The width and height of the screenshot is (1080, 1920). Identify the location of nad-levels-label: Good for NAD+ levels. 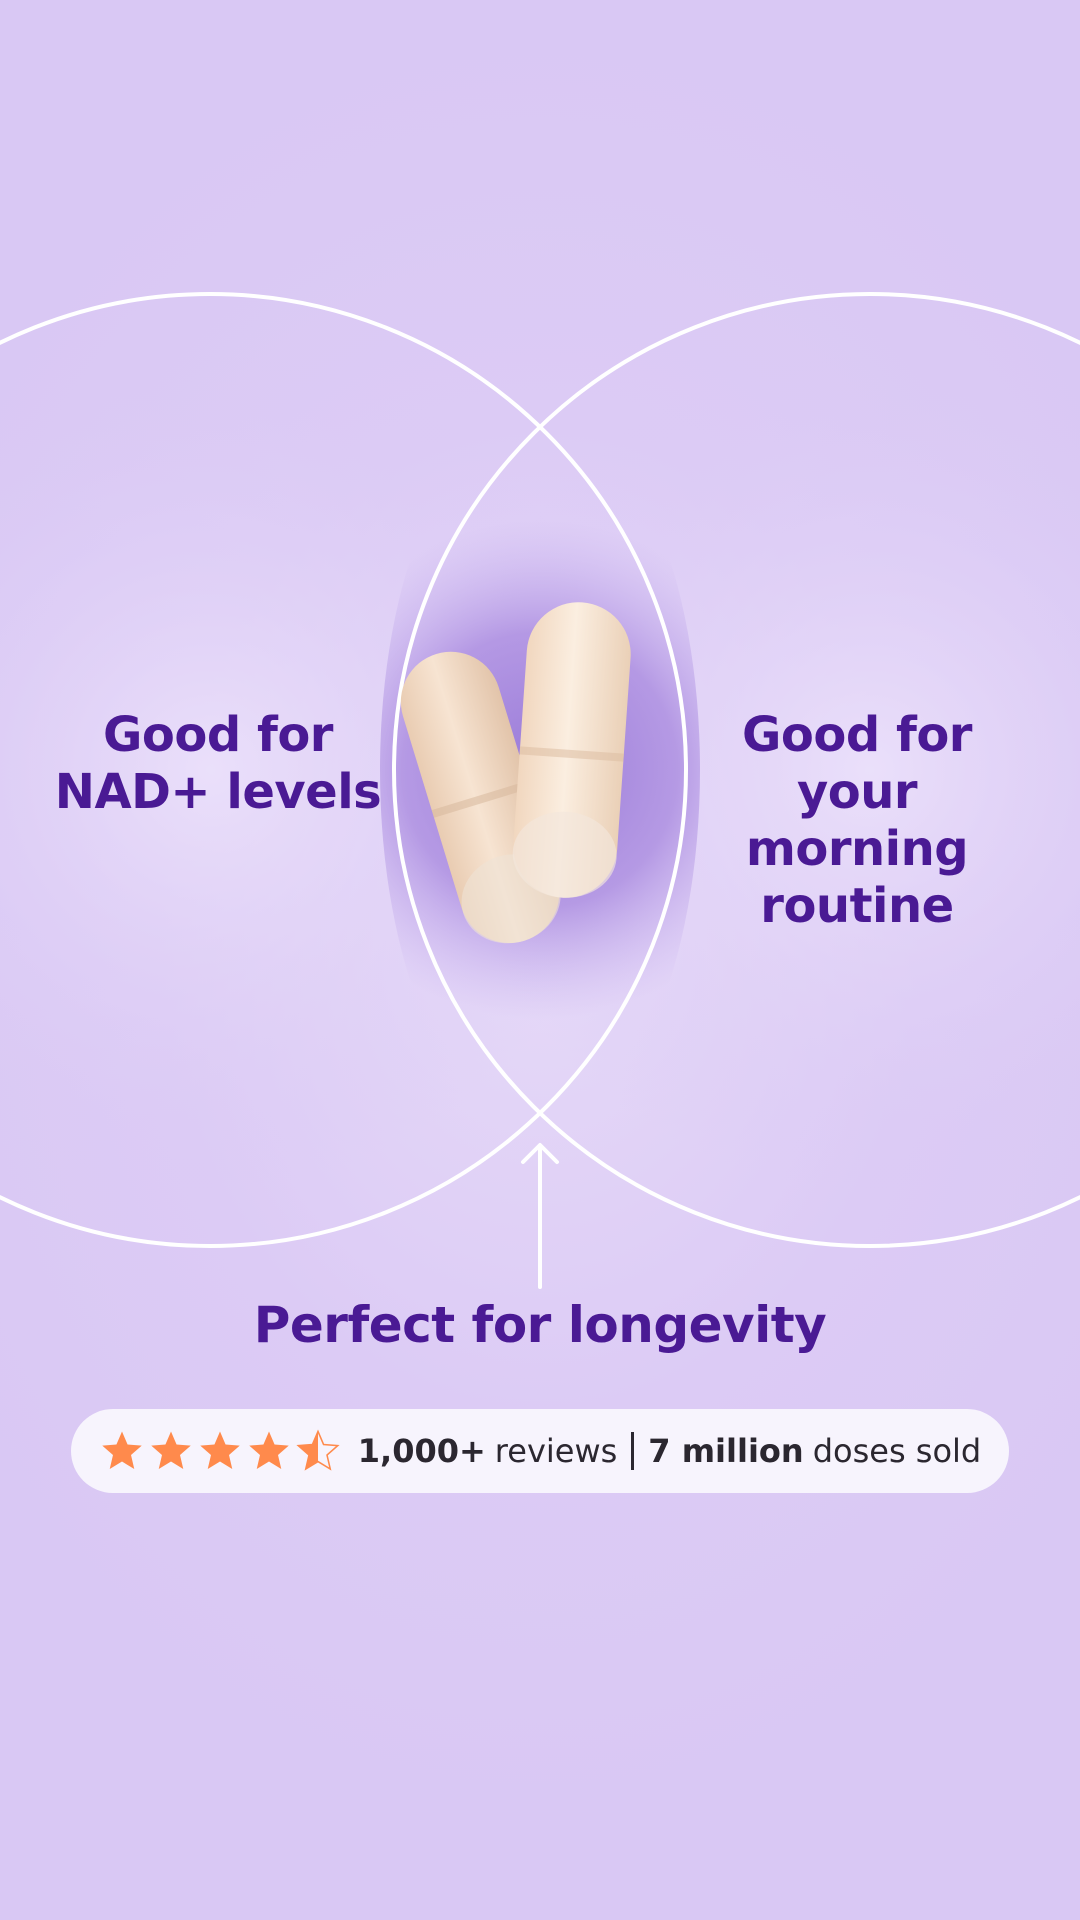
(218, 763).